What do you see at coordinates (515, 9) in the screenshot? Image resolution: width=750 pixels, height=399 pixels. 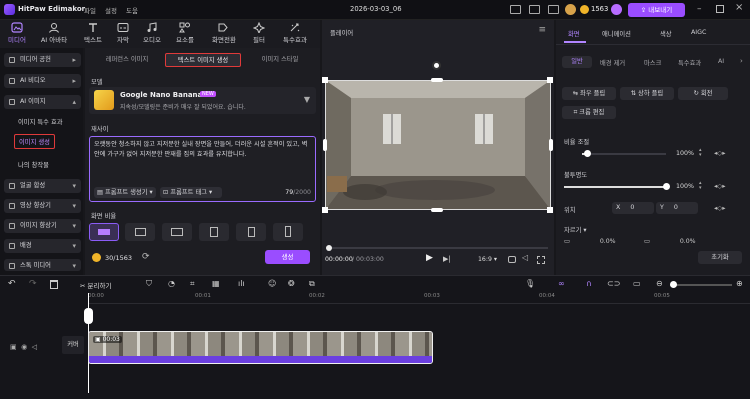 I see `keyboard-icon` at bounding box center [515, 9].